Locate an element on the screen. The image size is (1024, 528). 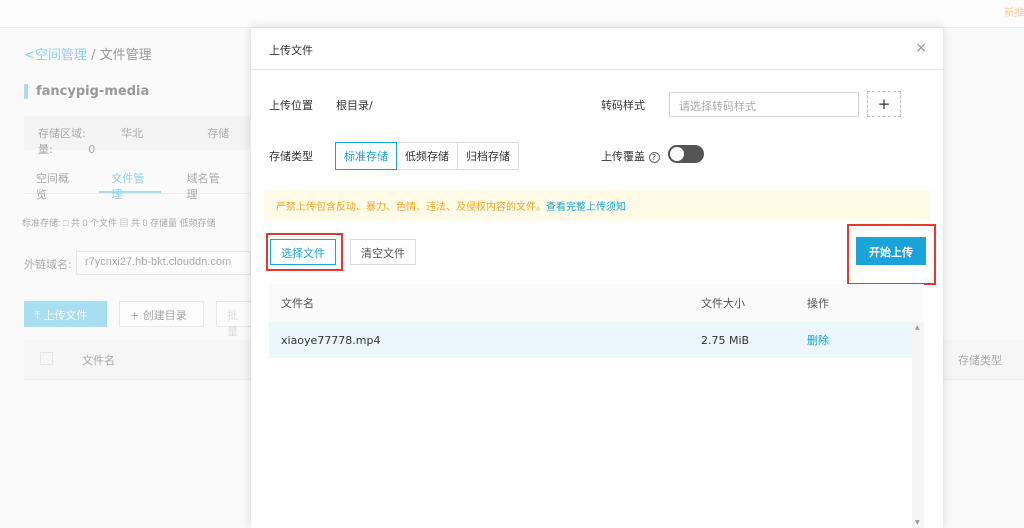
bucket-tabs: 空间概览 文件管理 域名管理 is located at coordinates (137, 182).